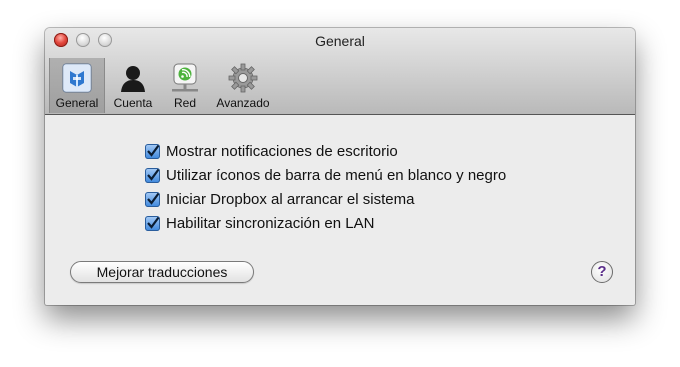 The image size is (680, 367). What do you see at coordinates (243, 103) in the screenshot?
I see `tab-avanzado-label: Avanzado` at bounding box center [243, 103].